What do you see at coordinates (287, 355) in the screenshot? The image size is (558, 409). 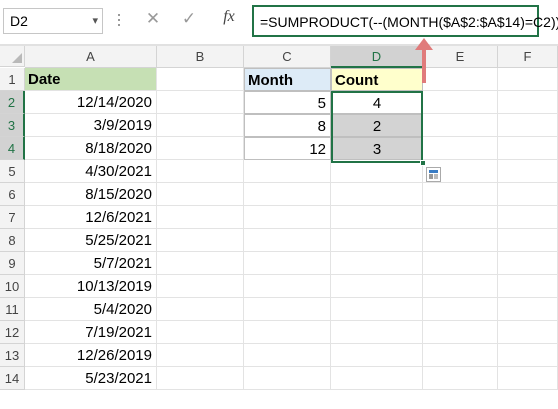 I see `cell-c13` at bounding box center [287, 355].